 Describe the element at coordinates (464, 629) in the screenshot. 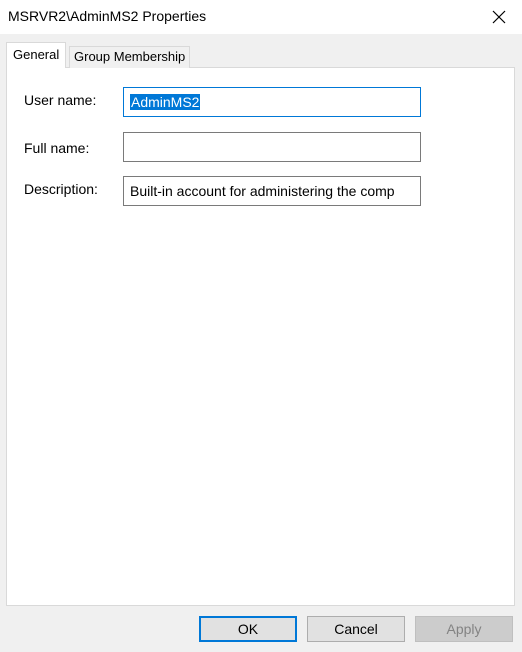

I see `apply-button: Apply` at that location.